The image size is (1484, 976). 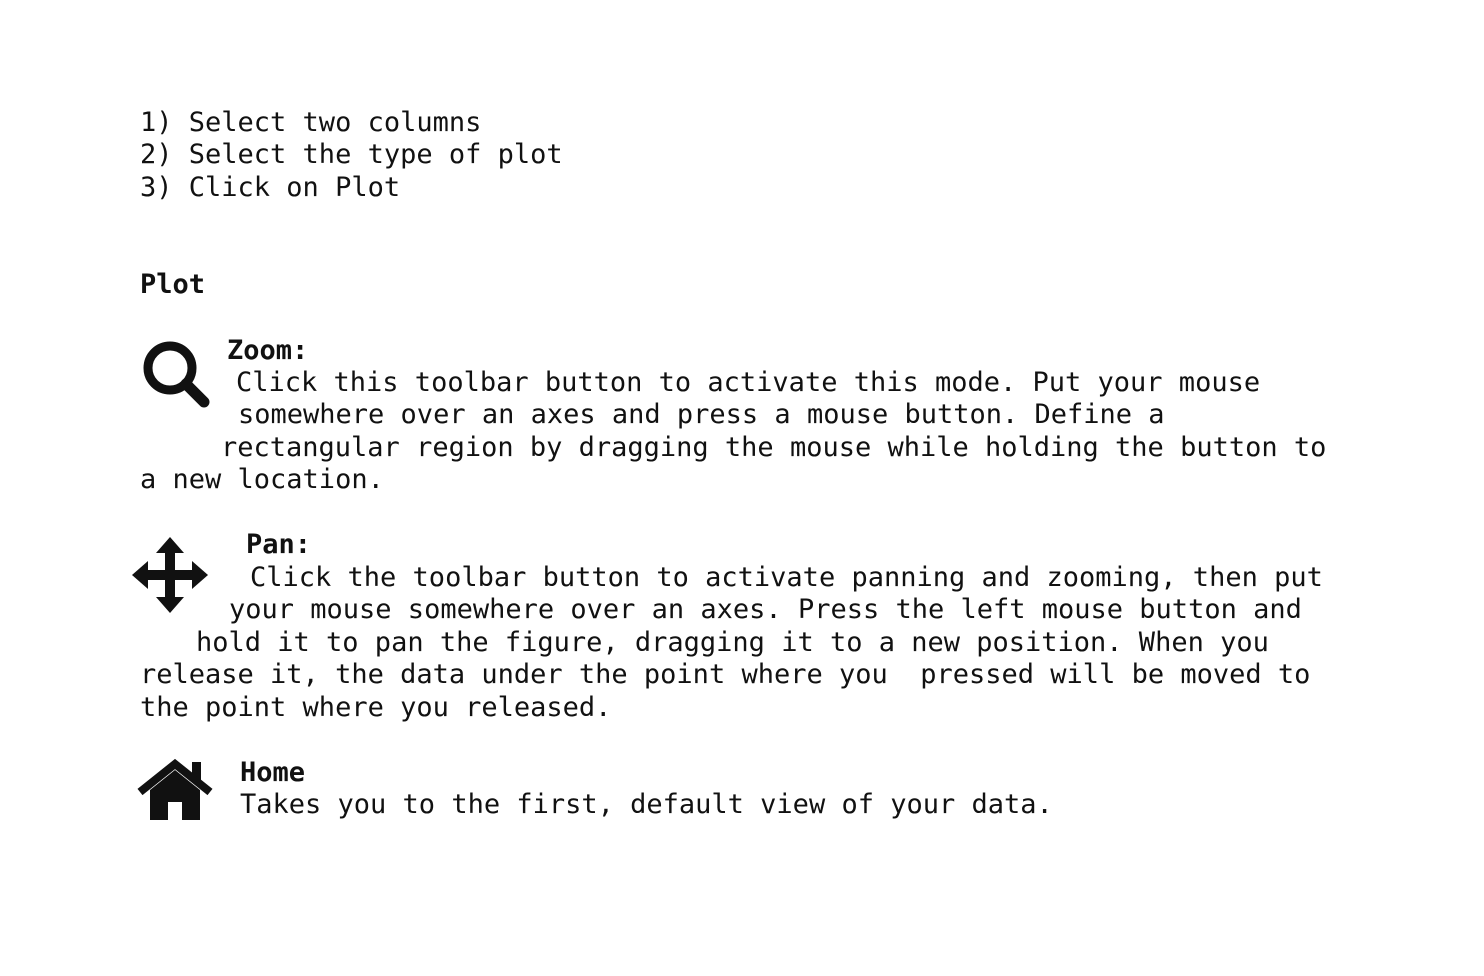 What do you see at coordinates (273, 772) in the screenshot?
I see `home-title: Home` at bounding box center [273, 772].